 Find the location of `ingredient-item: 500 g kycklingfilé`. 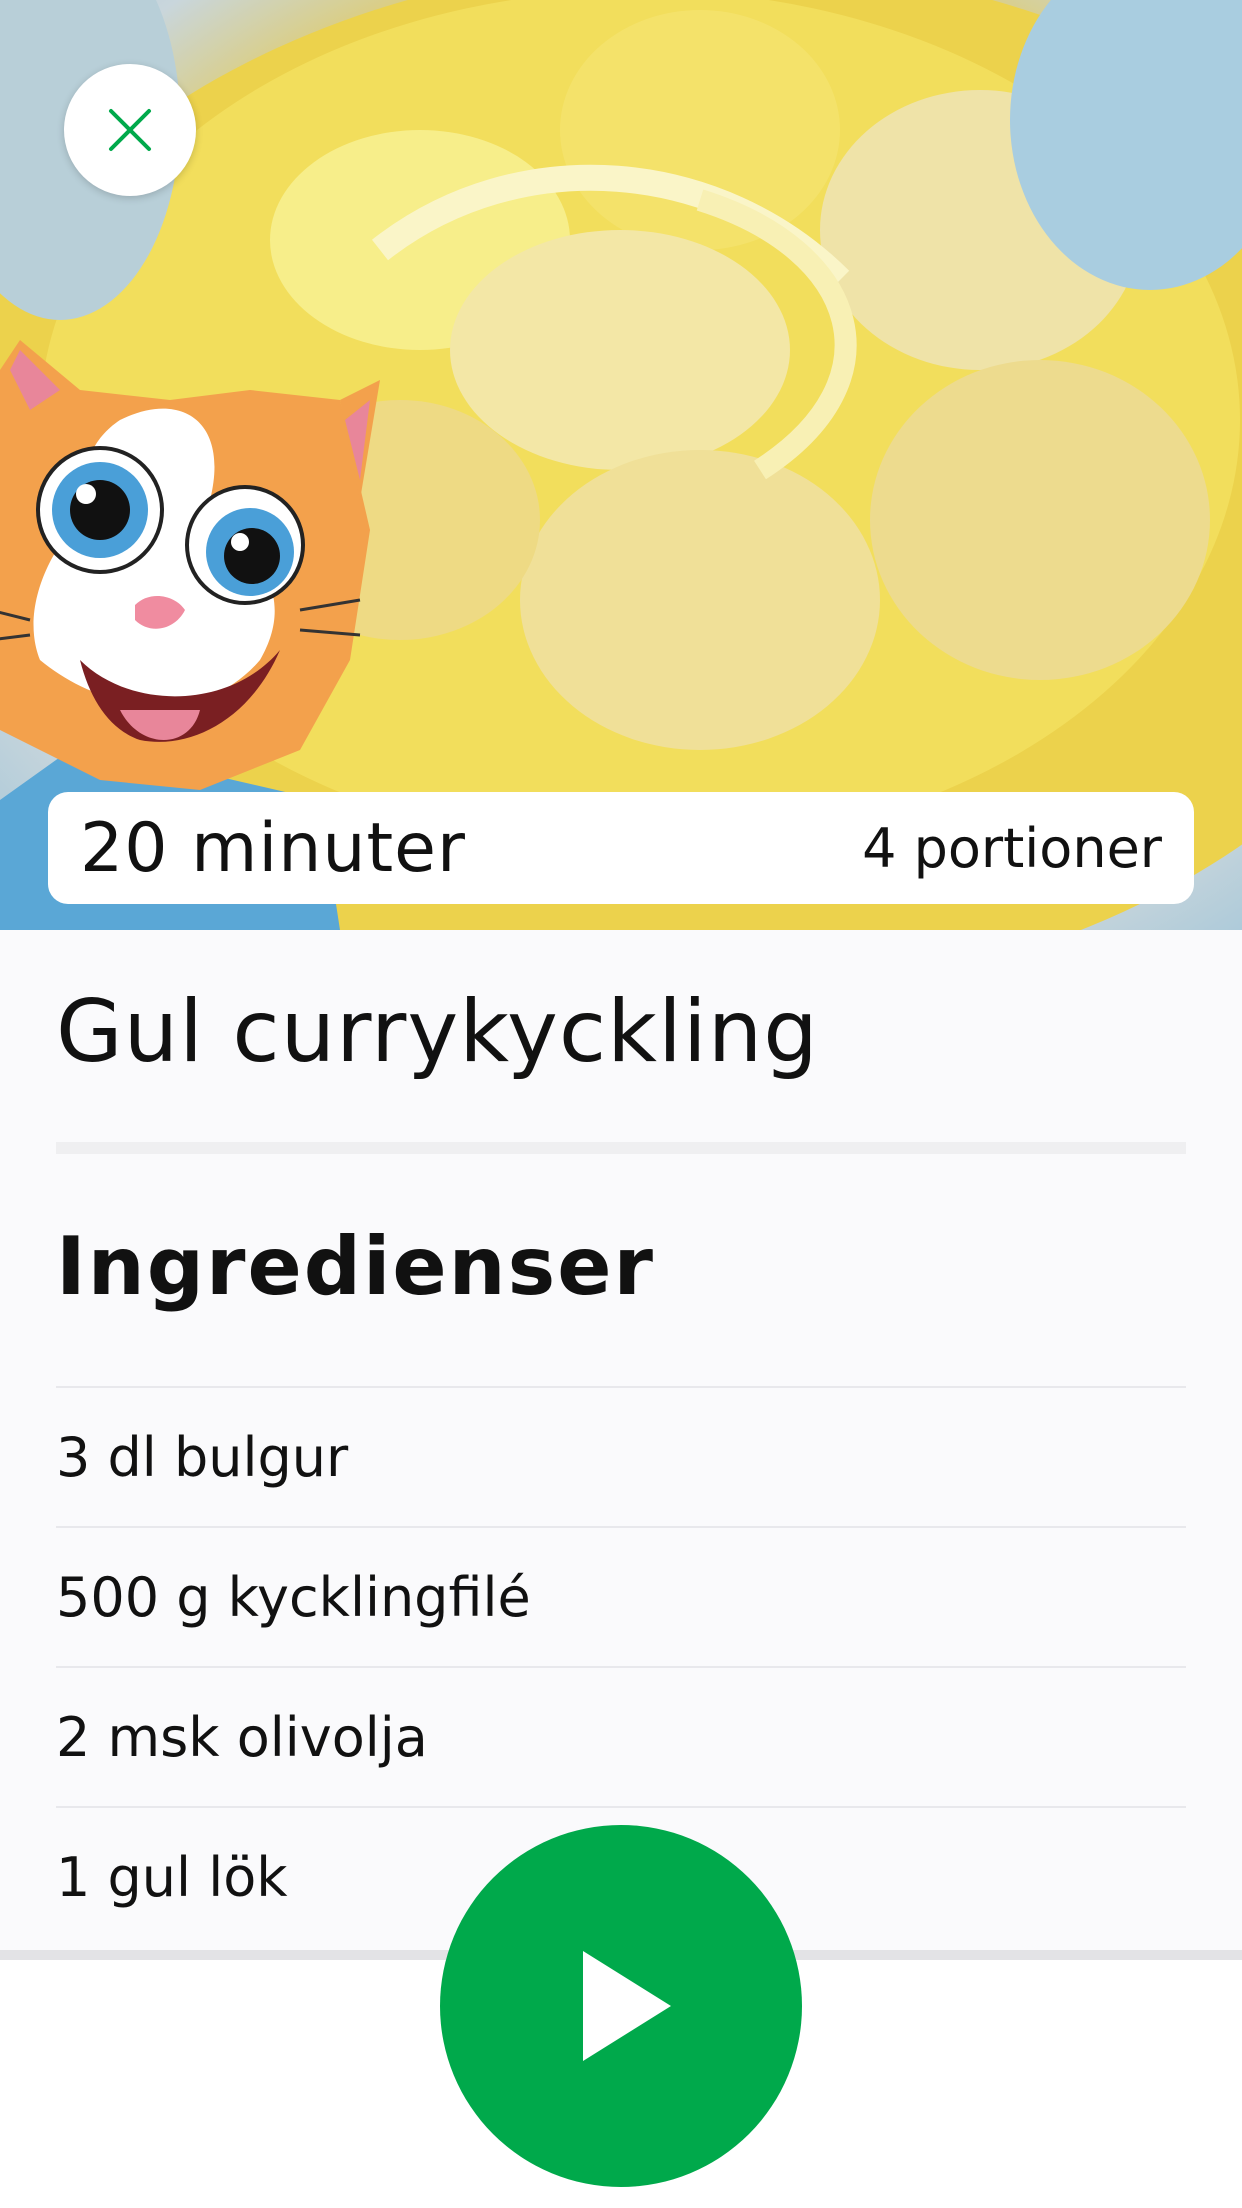

ingredient-item: 500 g kycklingfilé is located at coordinates (621, 1596).